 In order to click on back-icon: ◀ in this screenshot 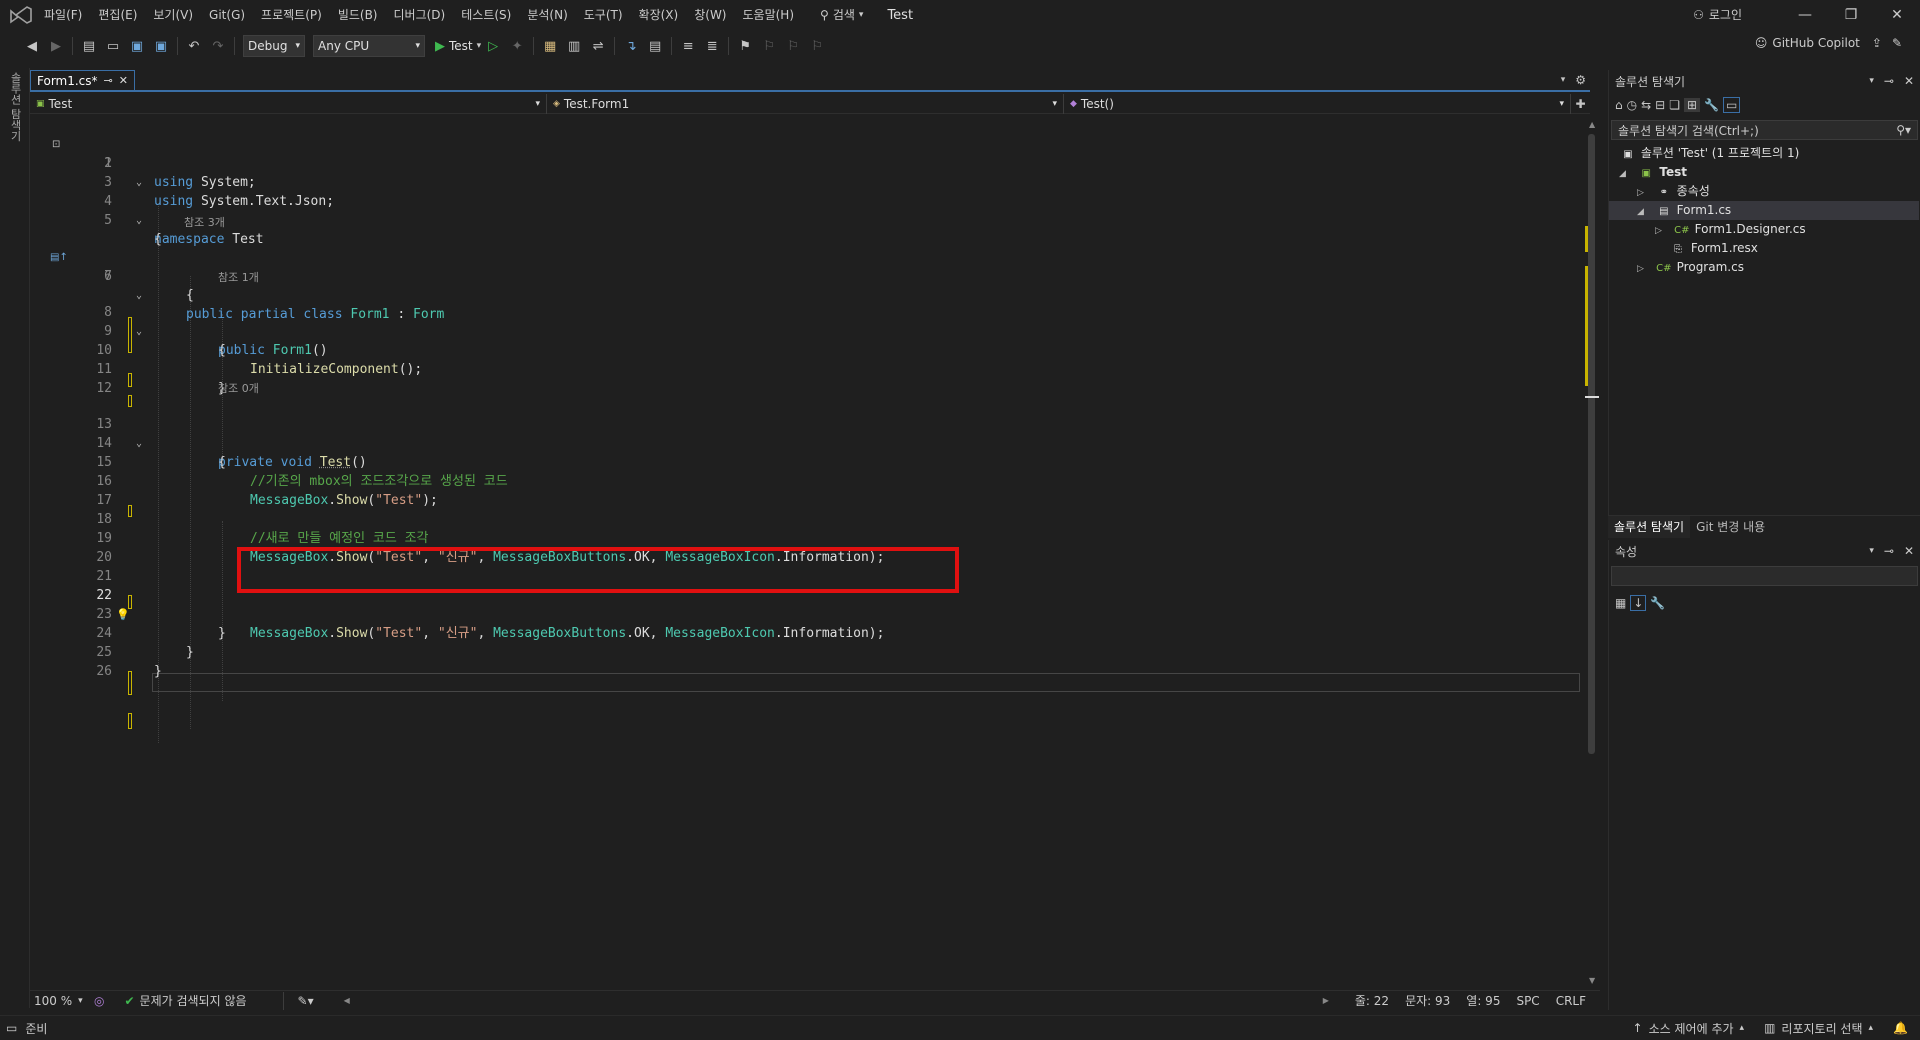, I will do `click(32, 46)`.